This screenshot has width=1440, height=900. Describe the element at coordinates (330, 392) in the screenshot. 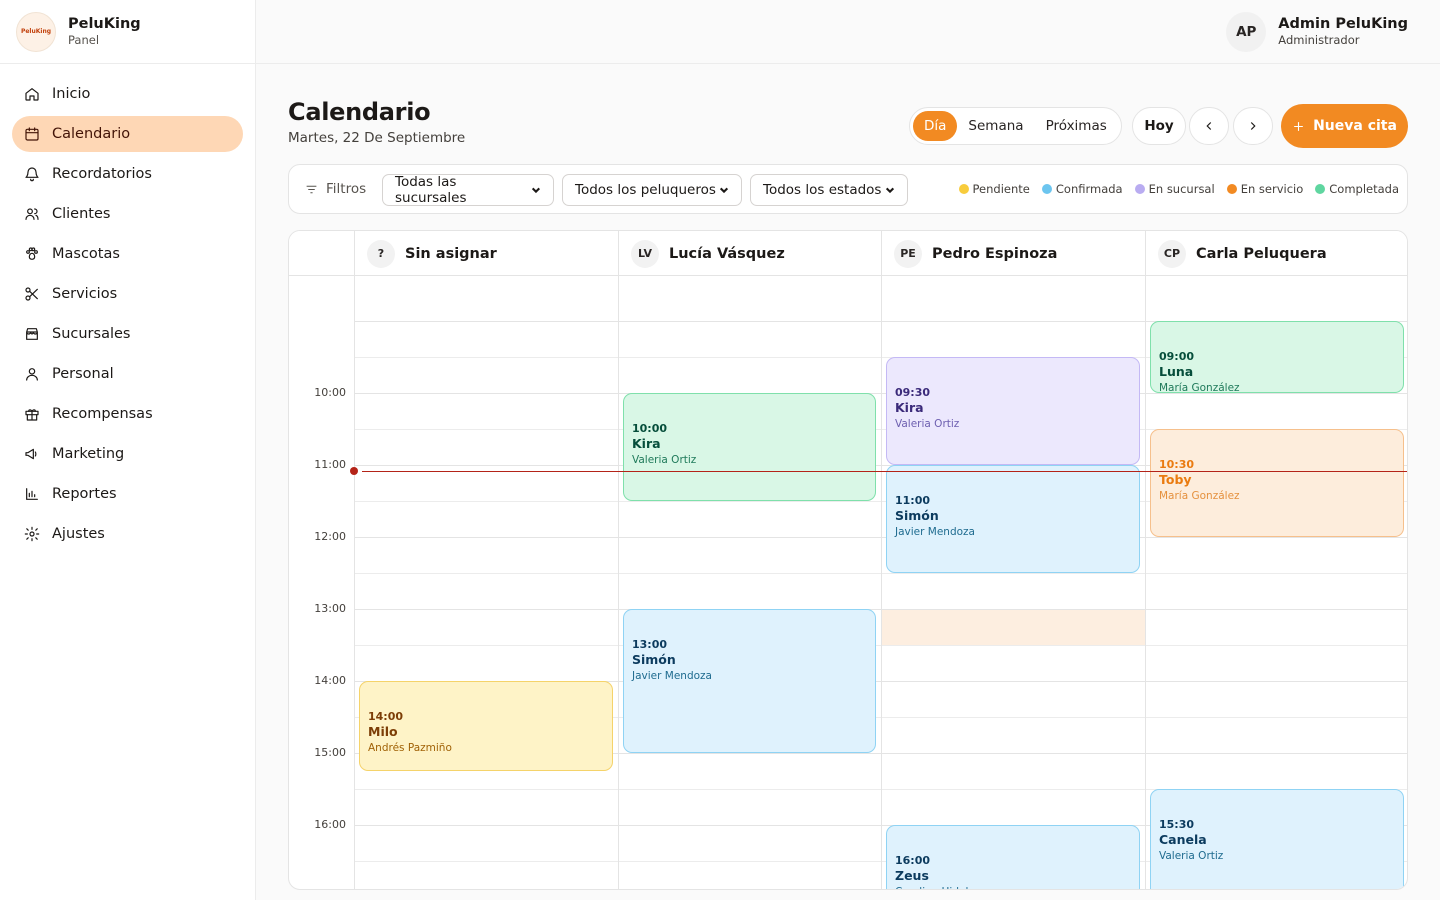

I see `hour-label: 10:00` at that location.